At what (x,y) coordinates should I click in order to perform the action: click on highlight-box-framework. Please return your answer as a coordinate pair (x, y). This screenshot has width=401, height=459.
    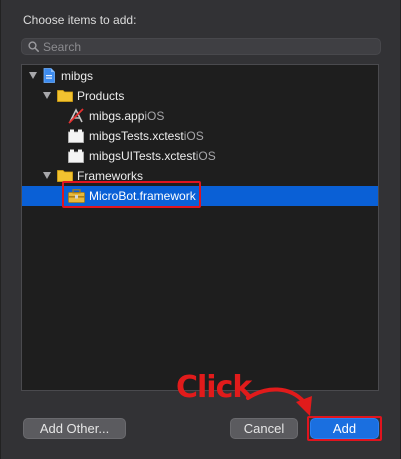
    Looking at the image, I should click on (131, 194).